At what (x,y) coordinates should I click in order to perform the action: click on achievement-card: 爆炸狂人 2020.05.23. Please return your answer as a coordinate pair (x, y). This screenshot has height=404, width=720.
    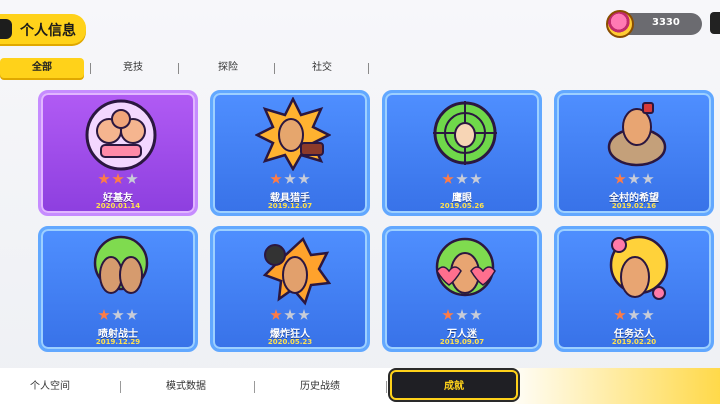
    Looking at the image, I should click on (290, 289).